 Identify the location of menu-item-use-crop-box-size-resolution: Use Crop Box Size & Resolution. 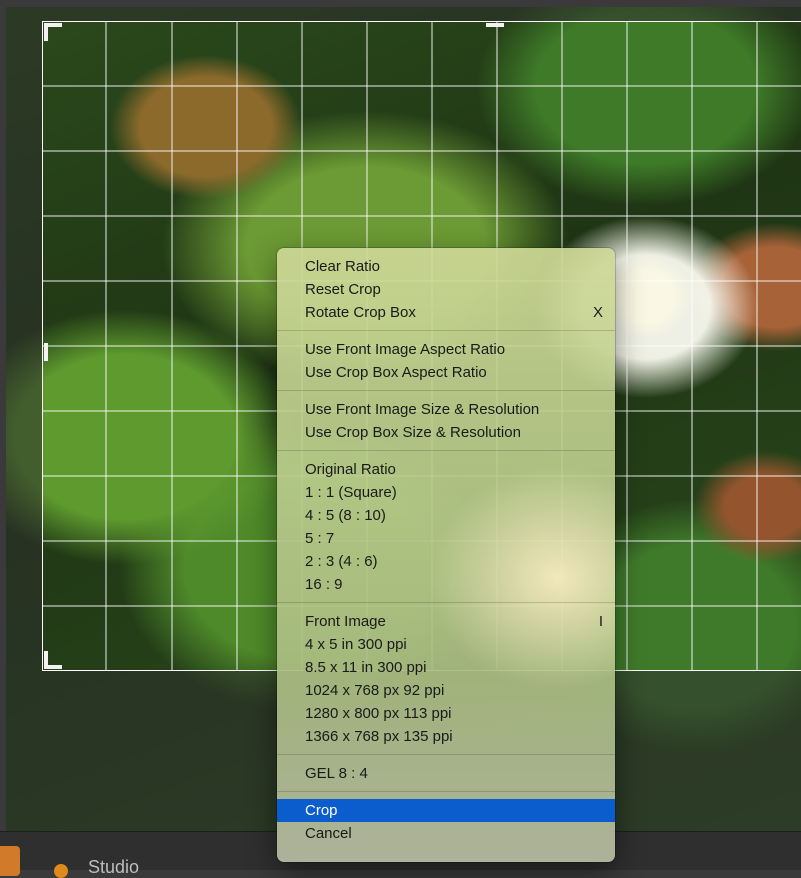
(446, 432).